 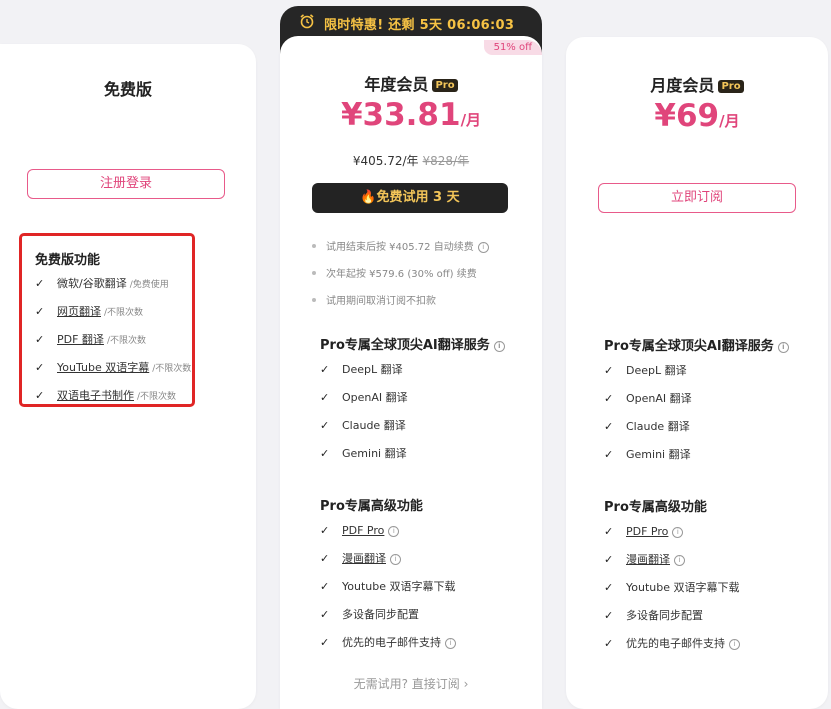 I want to click on free-feature-item: ✓ PDF 翻译/不限次数, so click(x=90, y=339).